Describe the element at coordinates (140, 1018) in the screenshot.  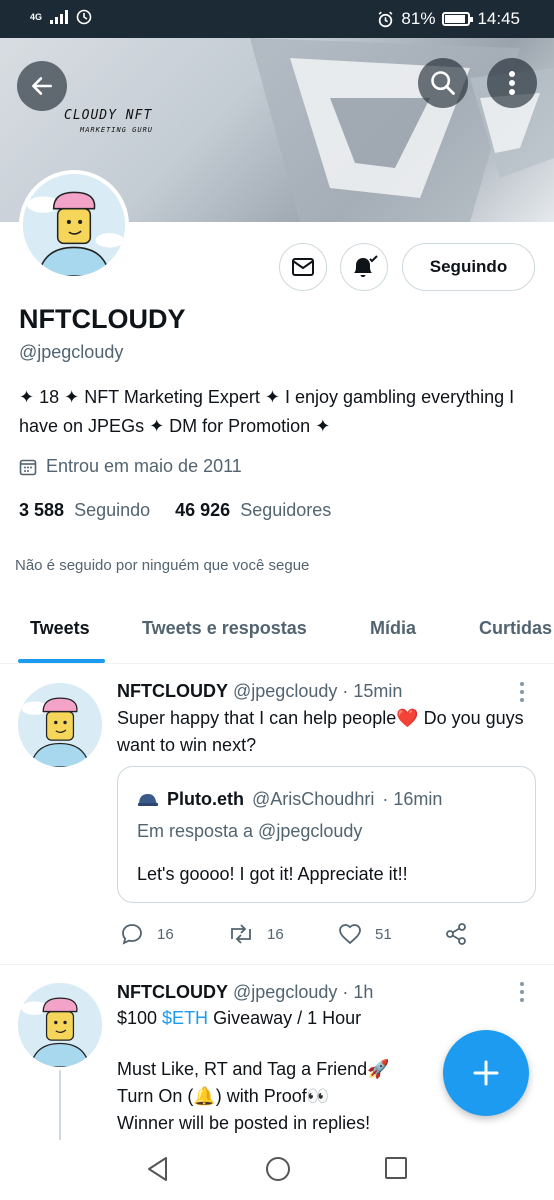
I see `tweet-text-prefix: $100` at that location.